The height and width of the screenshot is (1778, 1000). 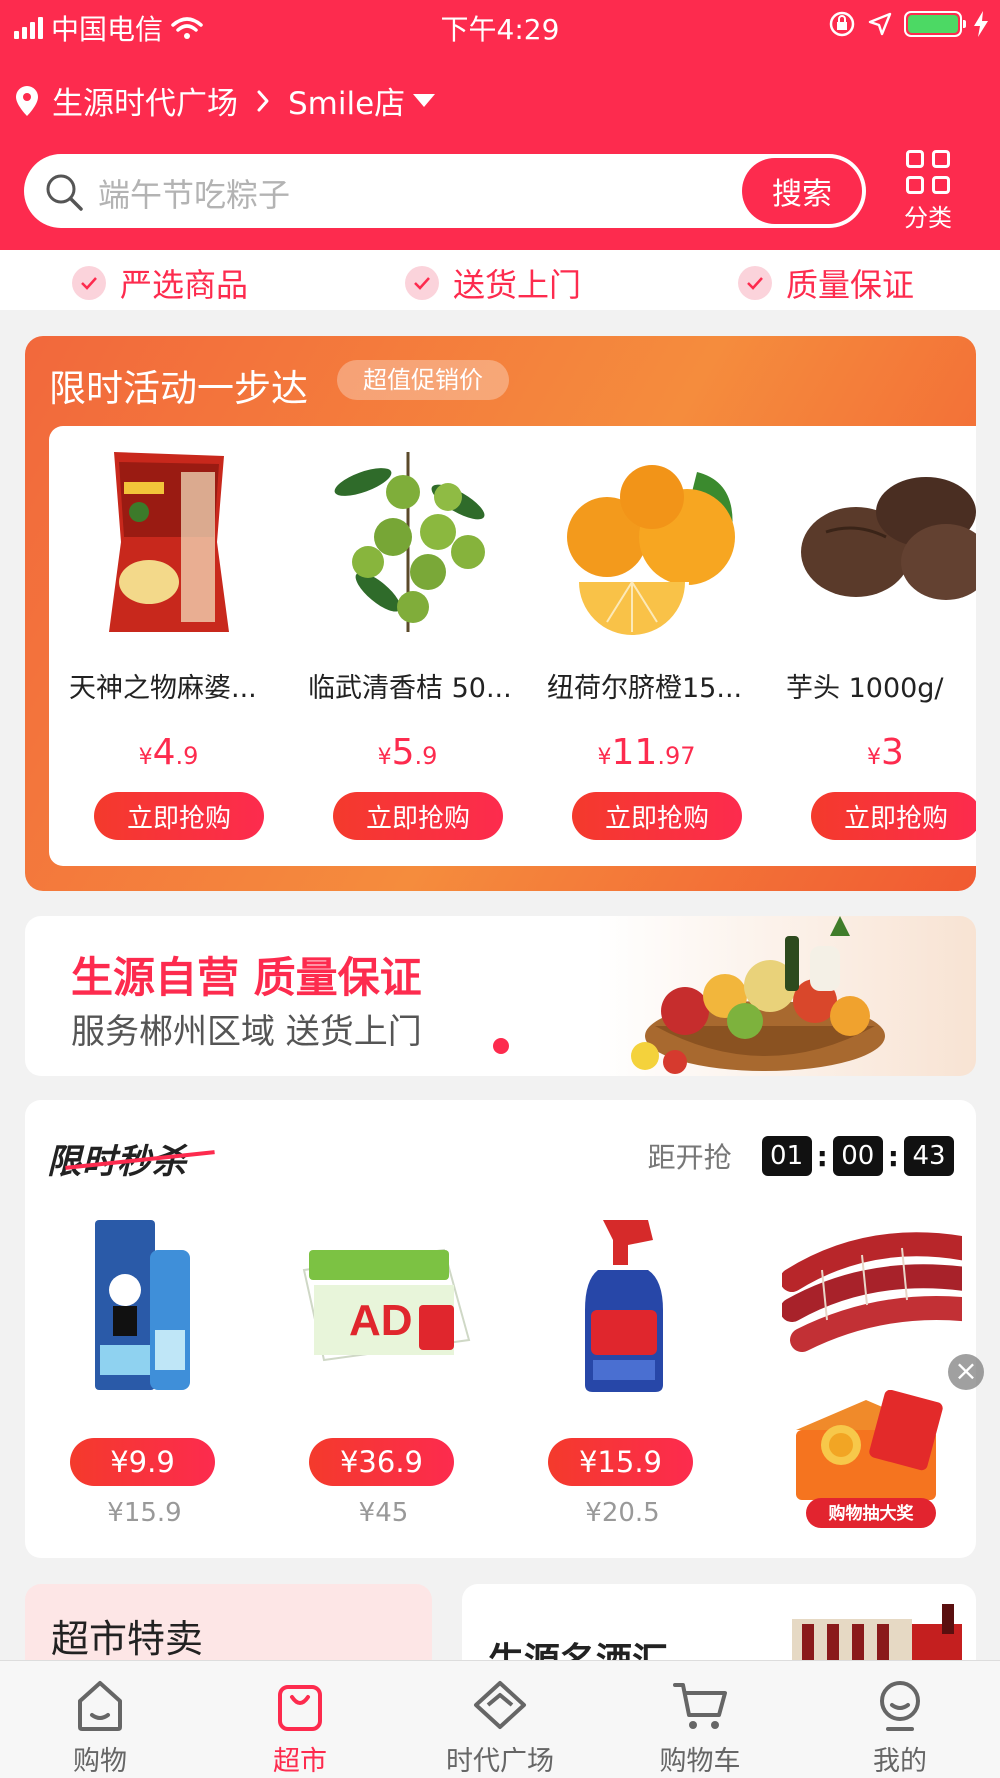 I want to click on tab-shopping: 购物, so click(x=100, y=1719).